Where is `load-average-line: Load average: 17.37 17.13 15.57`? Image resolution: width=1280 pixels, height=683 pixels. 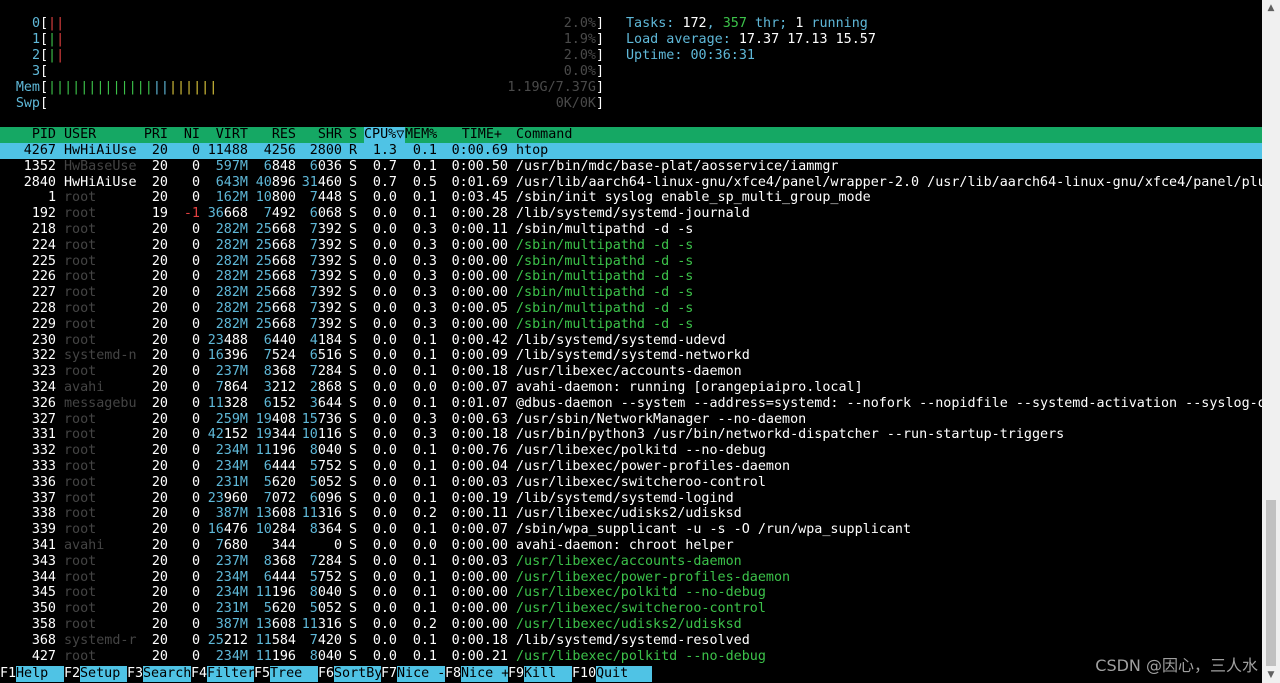 load-average-line: Load average: 17.37 17.13 15.57 is located at coordinates (751, 40).